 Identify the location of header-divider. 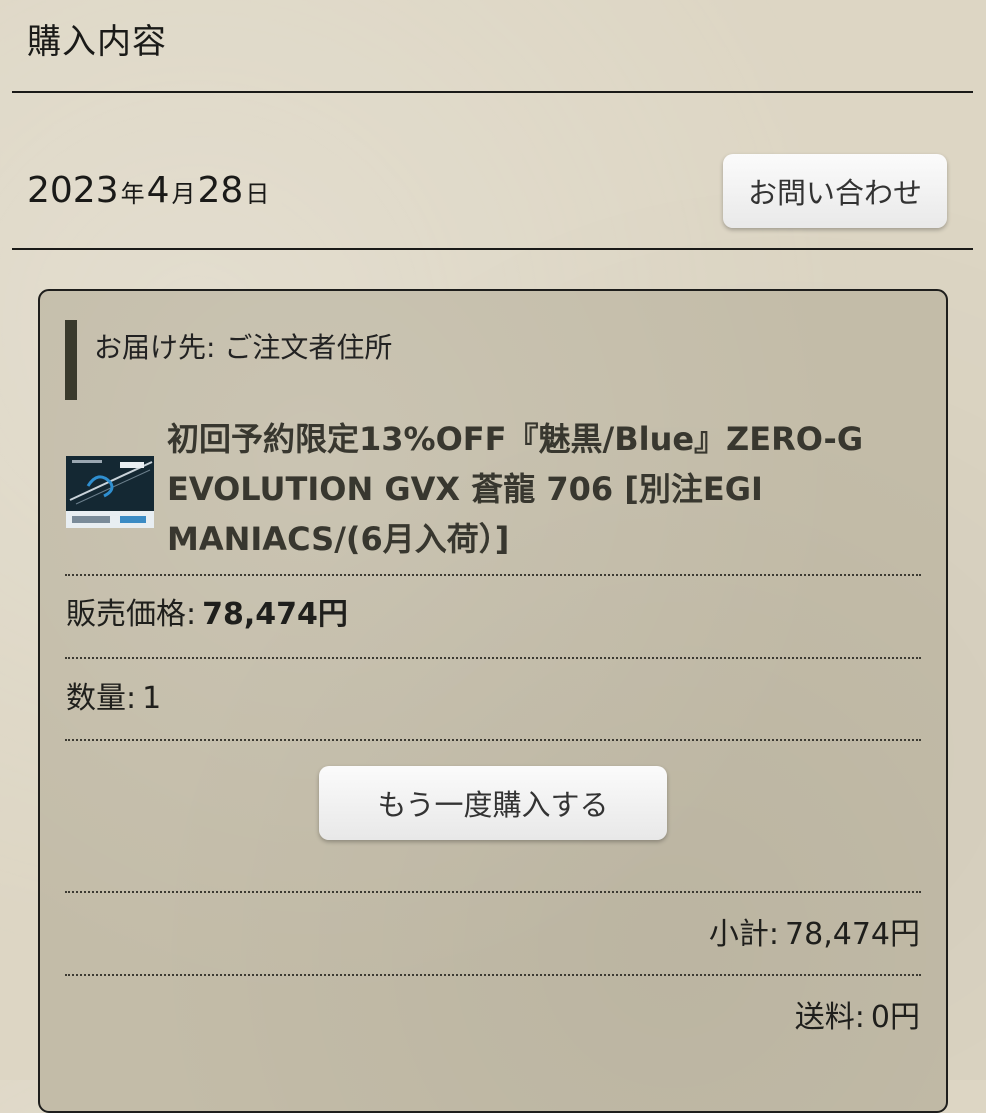
(492, 92).